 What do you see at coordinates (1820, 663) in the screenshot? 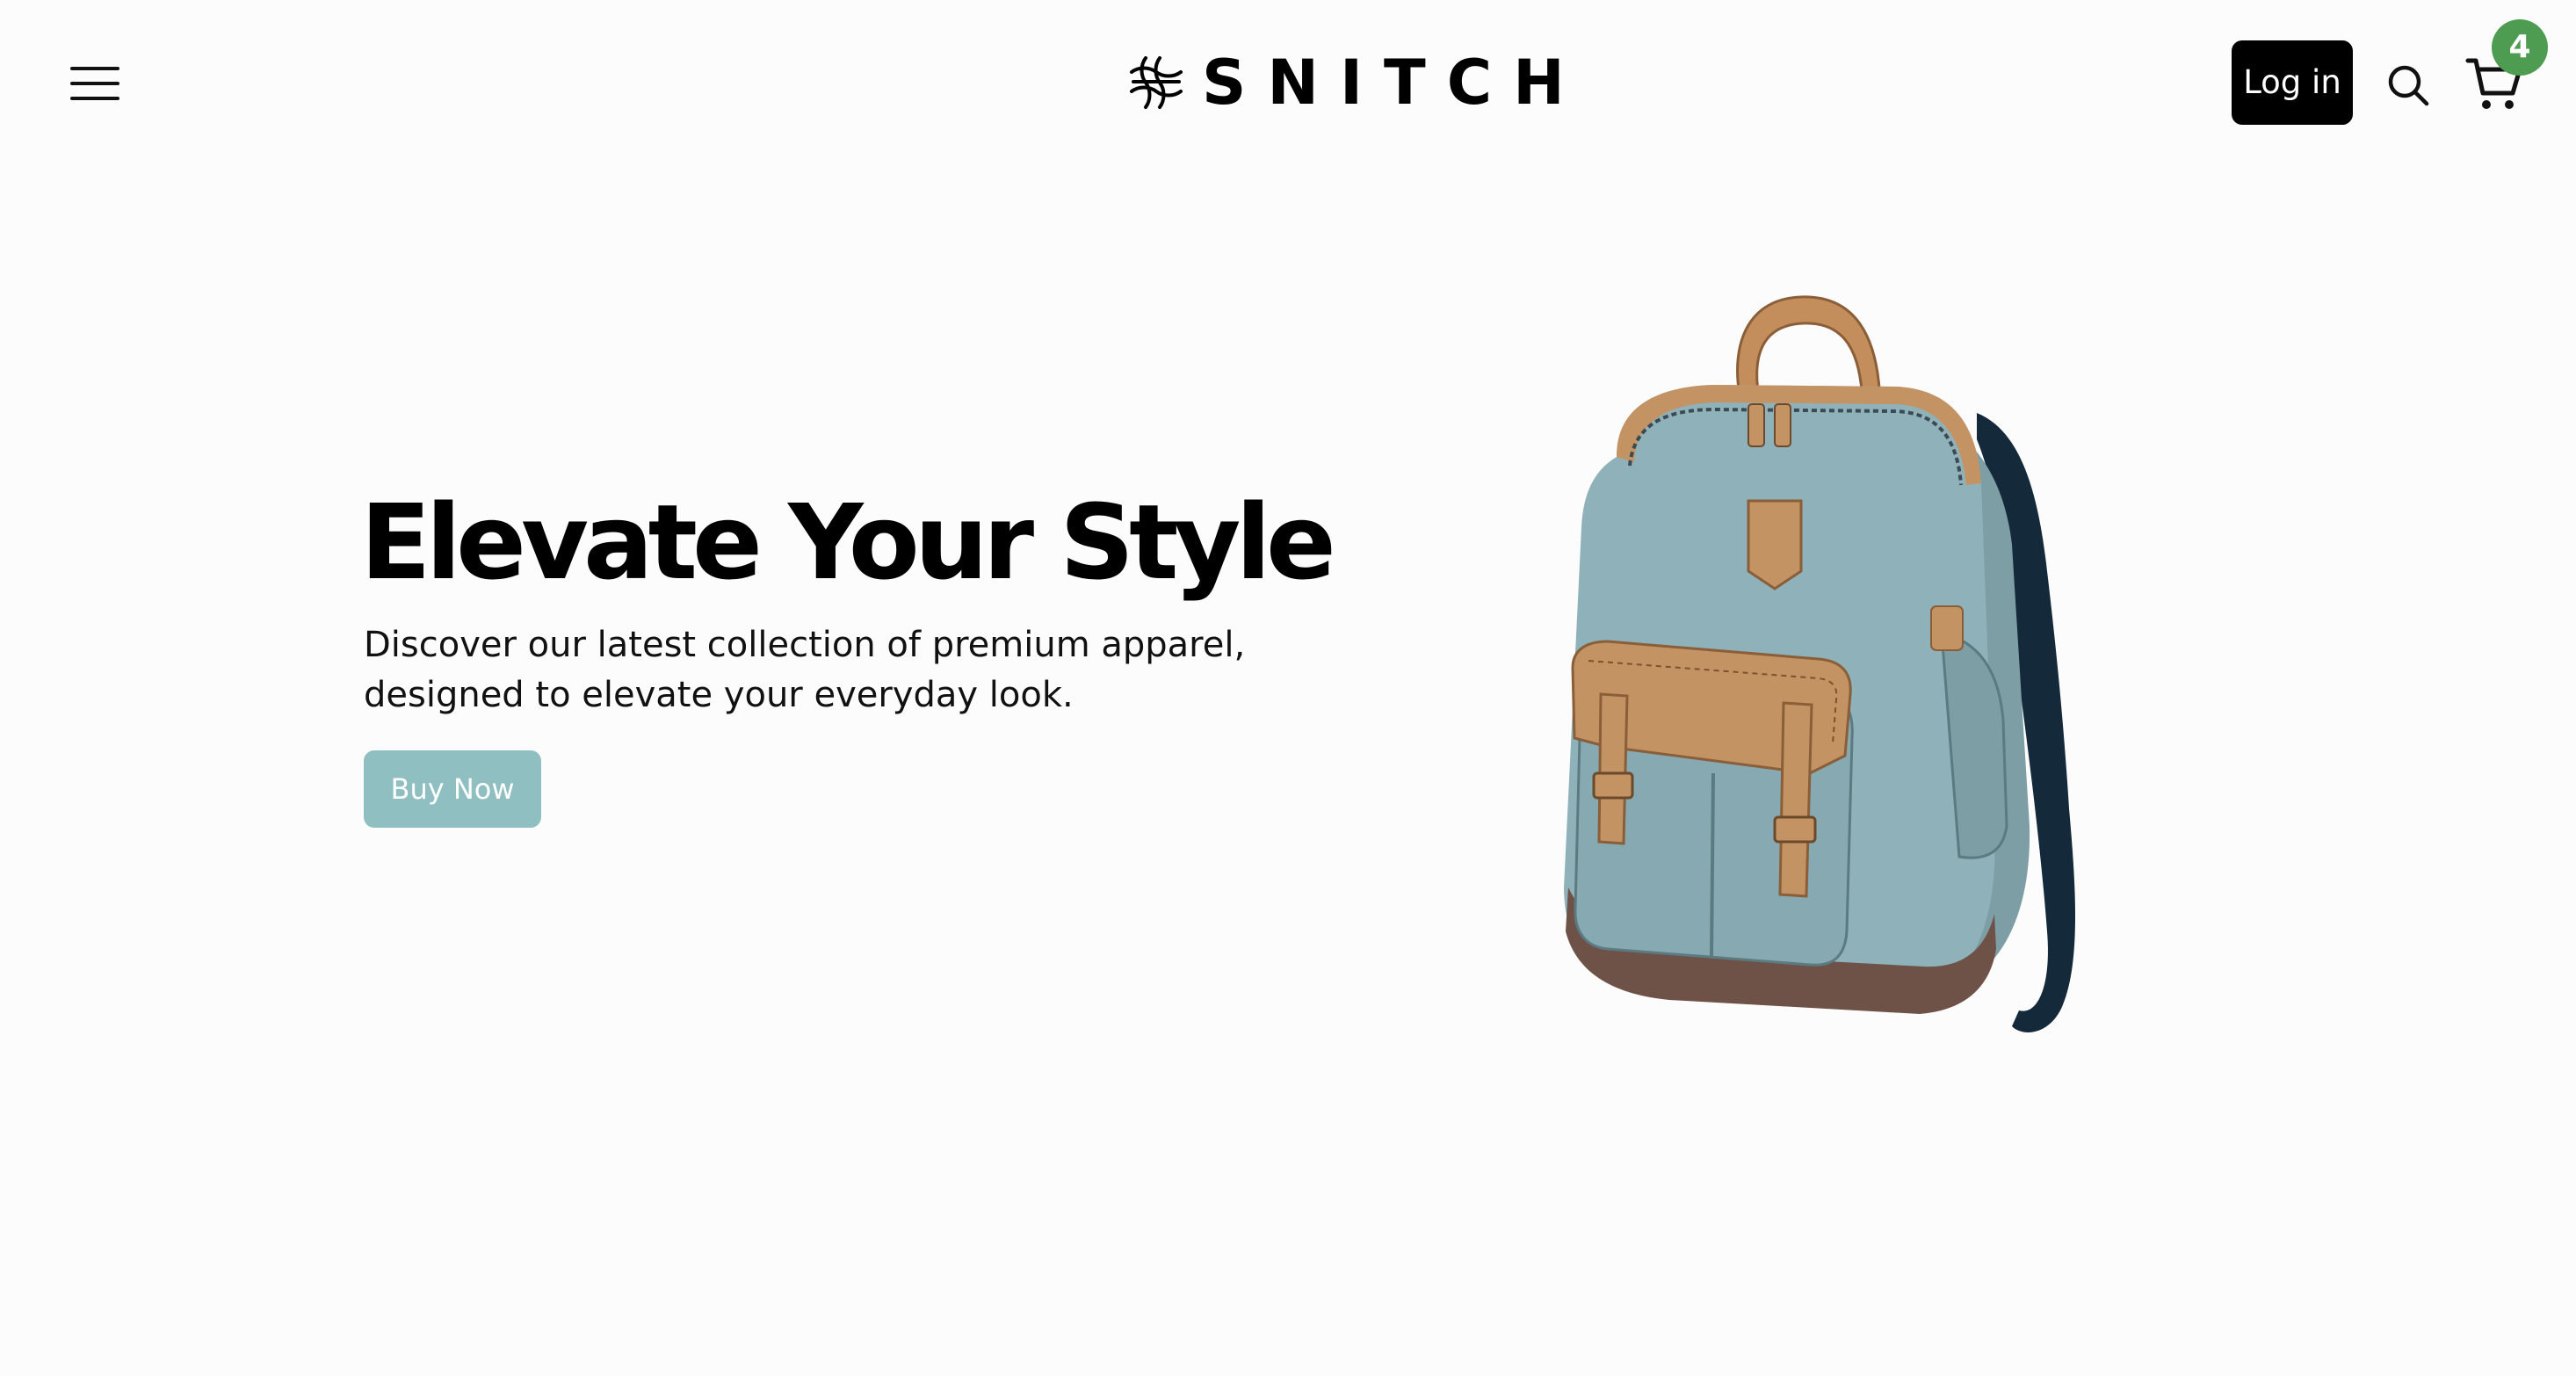
I see `backpack-image` at bounding box center [1820, 663].